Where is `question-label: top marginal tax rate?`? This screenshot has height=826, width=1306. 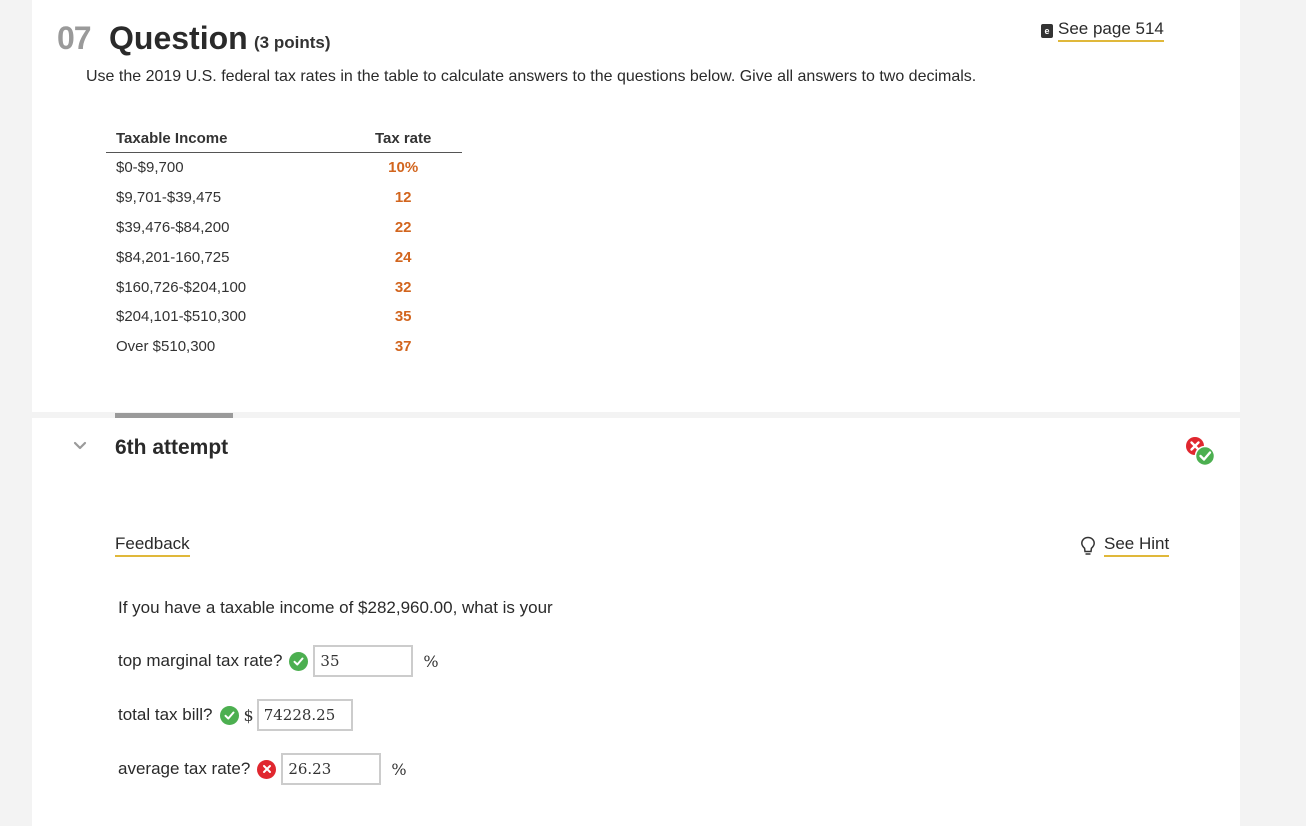 question-label: top marginal tax rate? is located at coordinates (200, 660).